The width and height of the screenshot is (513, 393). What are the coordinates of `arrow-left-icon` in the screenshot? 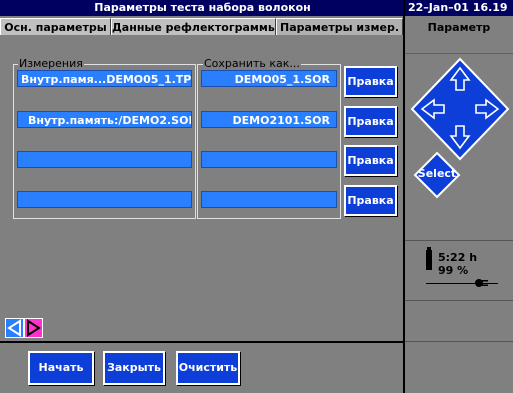 It's located at (14, 328).